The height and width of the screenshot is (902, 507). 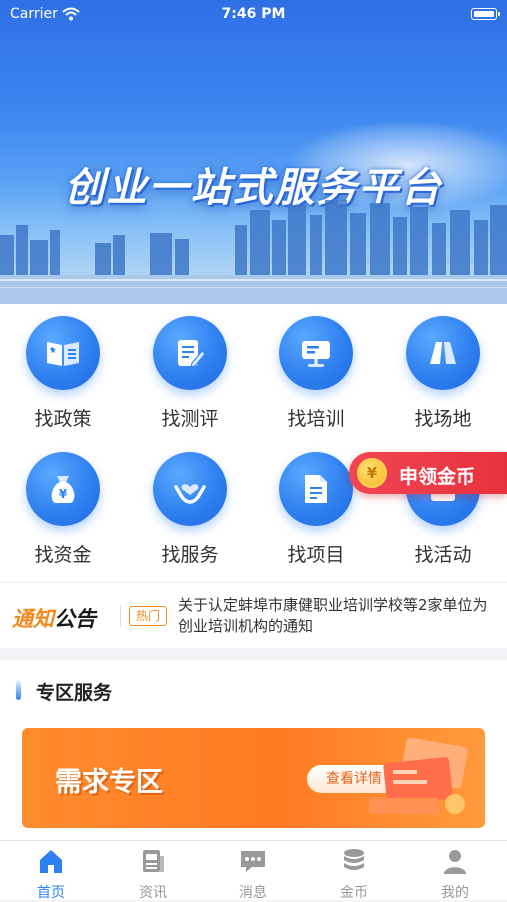 What do you see at coordinates (437, 477) in the screenshot?
I see `claim-coins-label: 申领金币` at bounding box center [437, 477].